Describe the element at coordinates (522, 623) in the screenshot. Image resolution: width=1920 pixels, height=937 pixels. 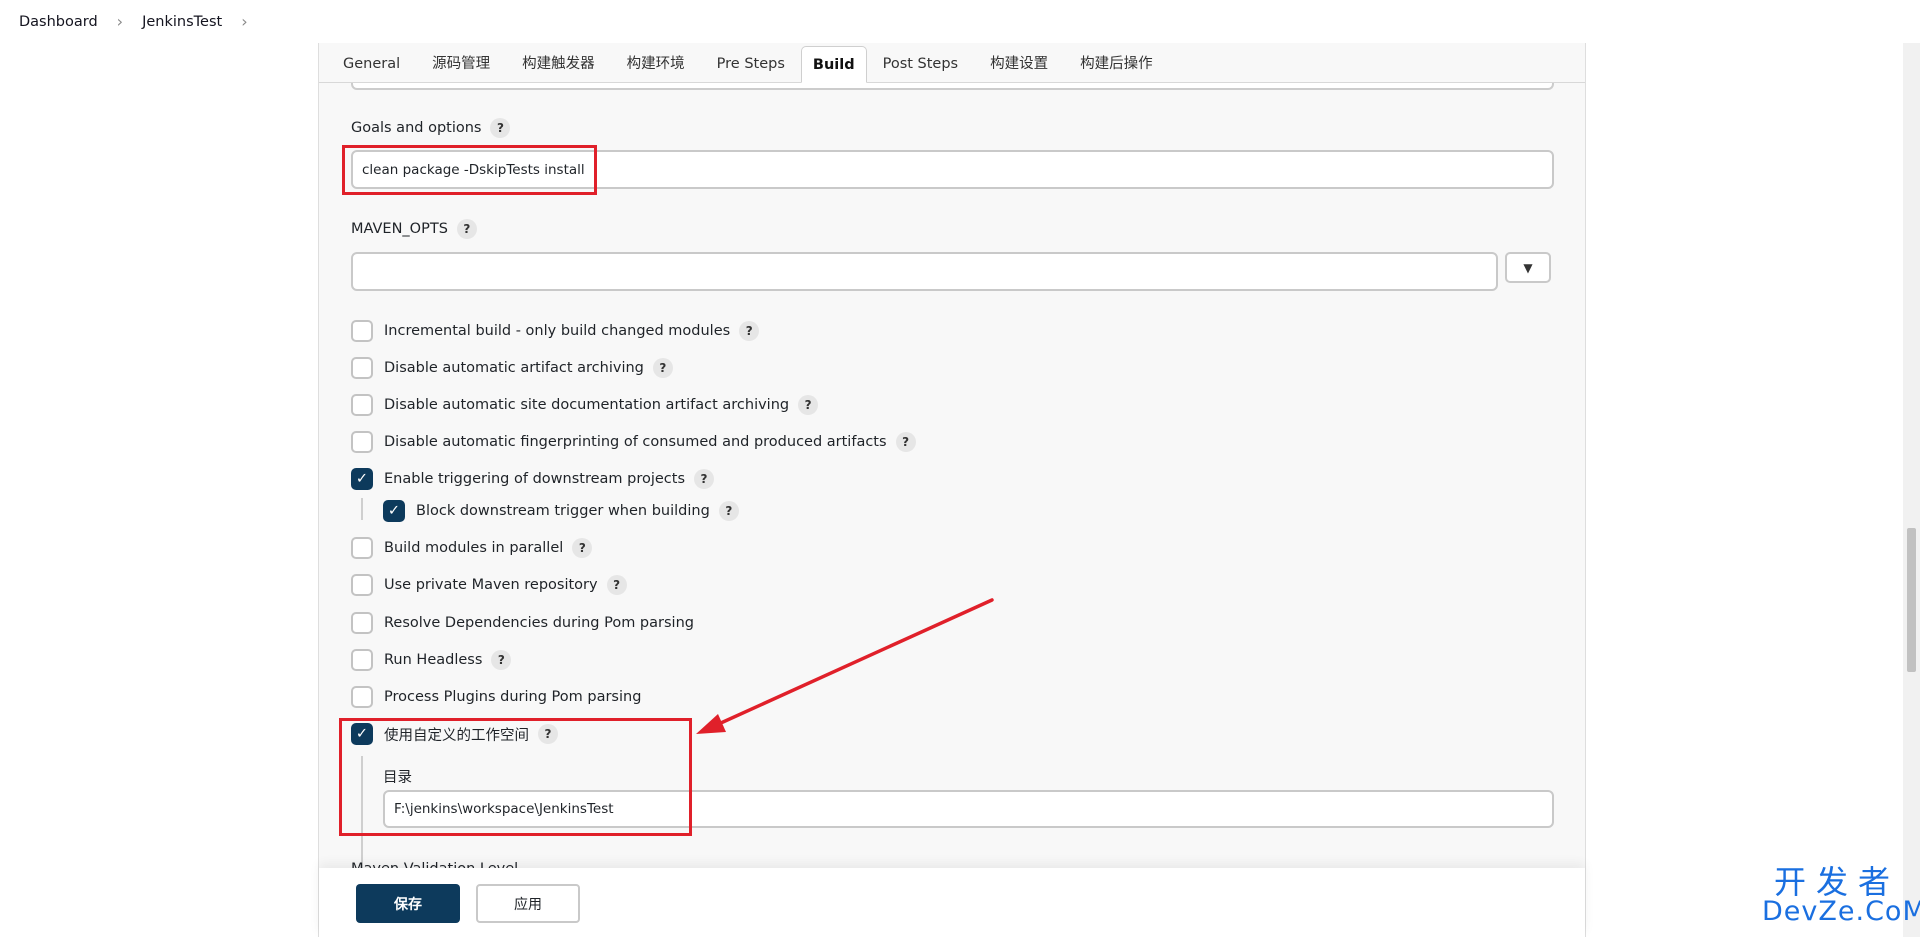
I see `checkbox-resolve-dependencies: Resolve Dependencies during Pom parsing` at that location.